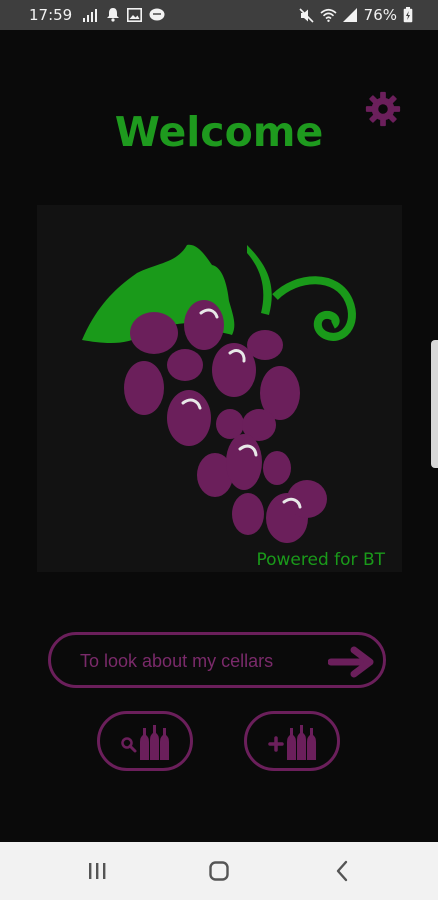 Image resolution: width=438 pixels, height=900 pixels. I want to click on navigation-bar, so click(219, 871).